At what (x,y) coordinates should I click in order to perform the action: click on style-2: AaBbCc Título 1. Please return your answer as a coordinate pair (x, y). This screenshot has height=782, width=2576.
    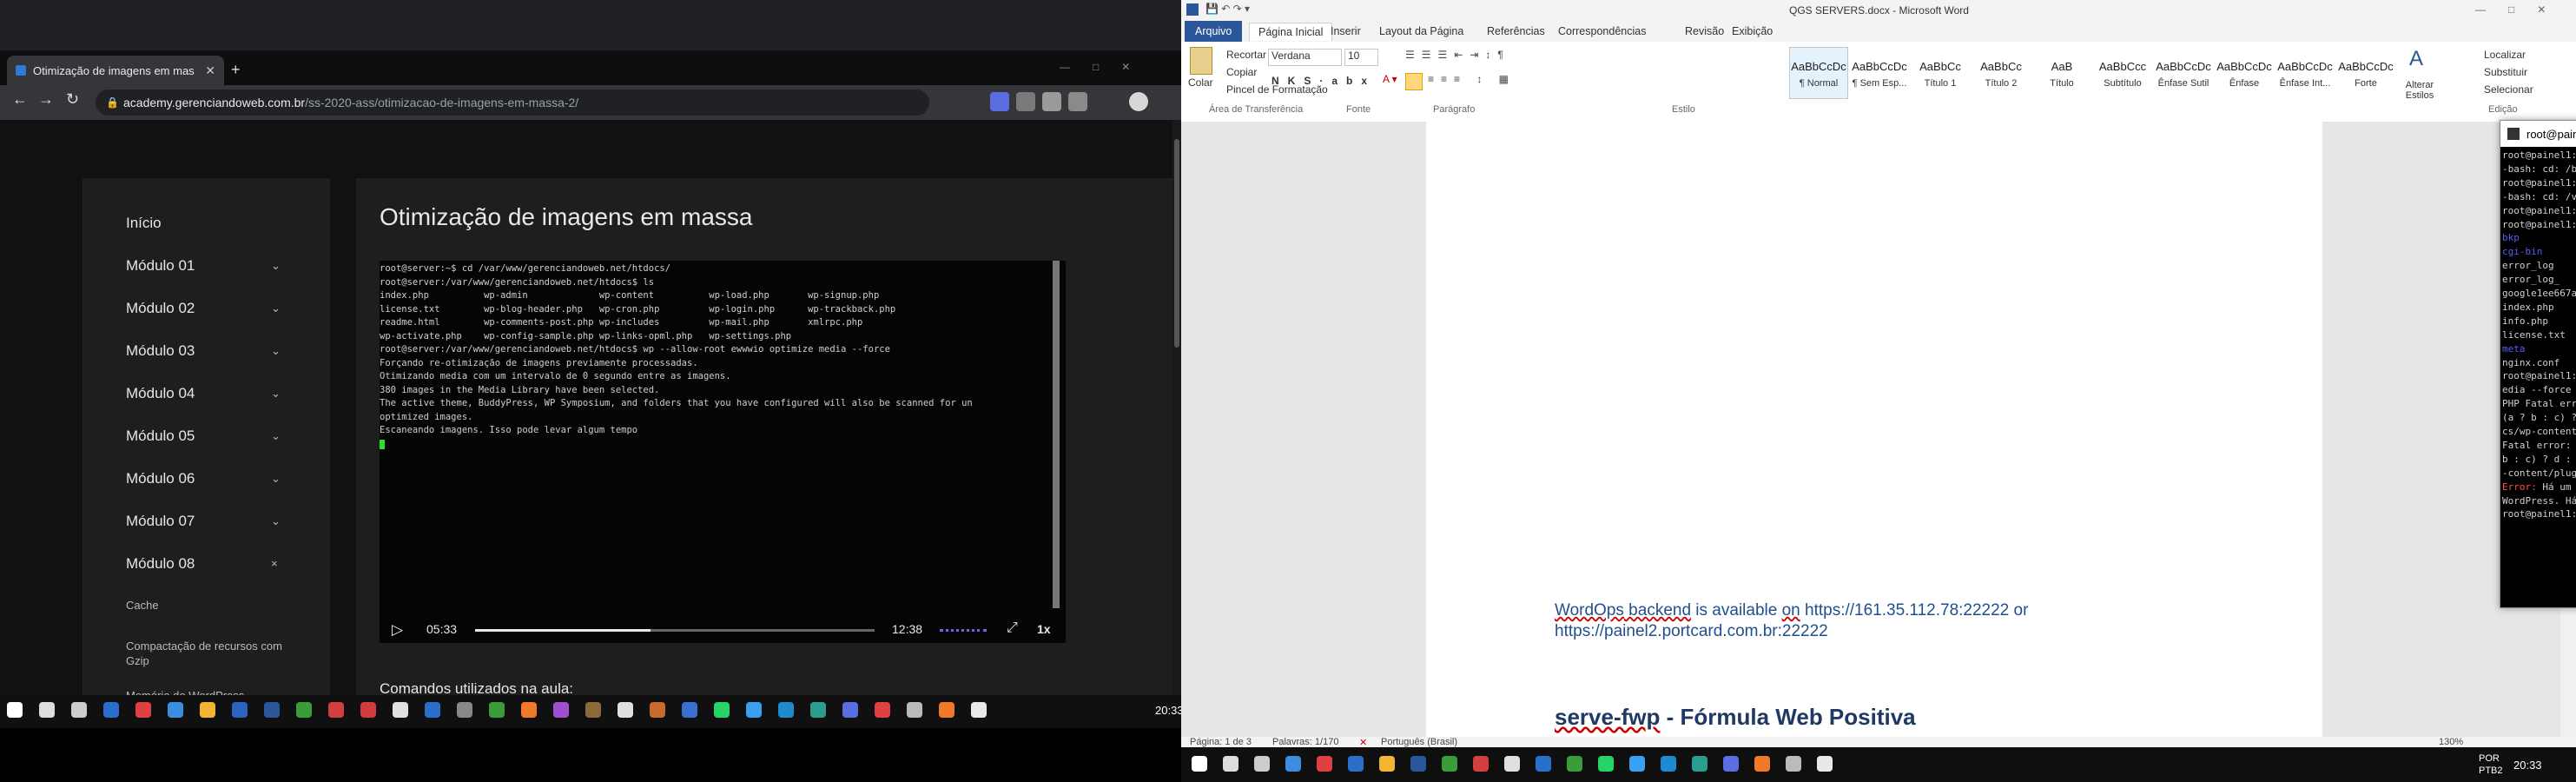
    Looking at the image, I should click on (1941, 73).